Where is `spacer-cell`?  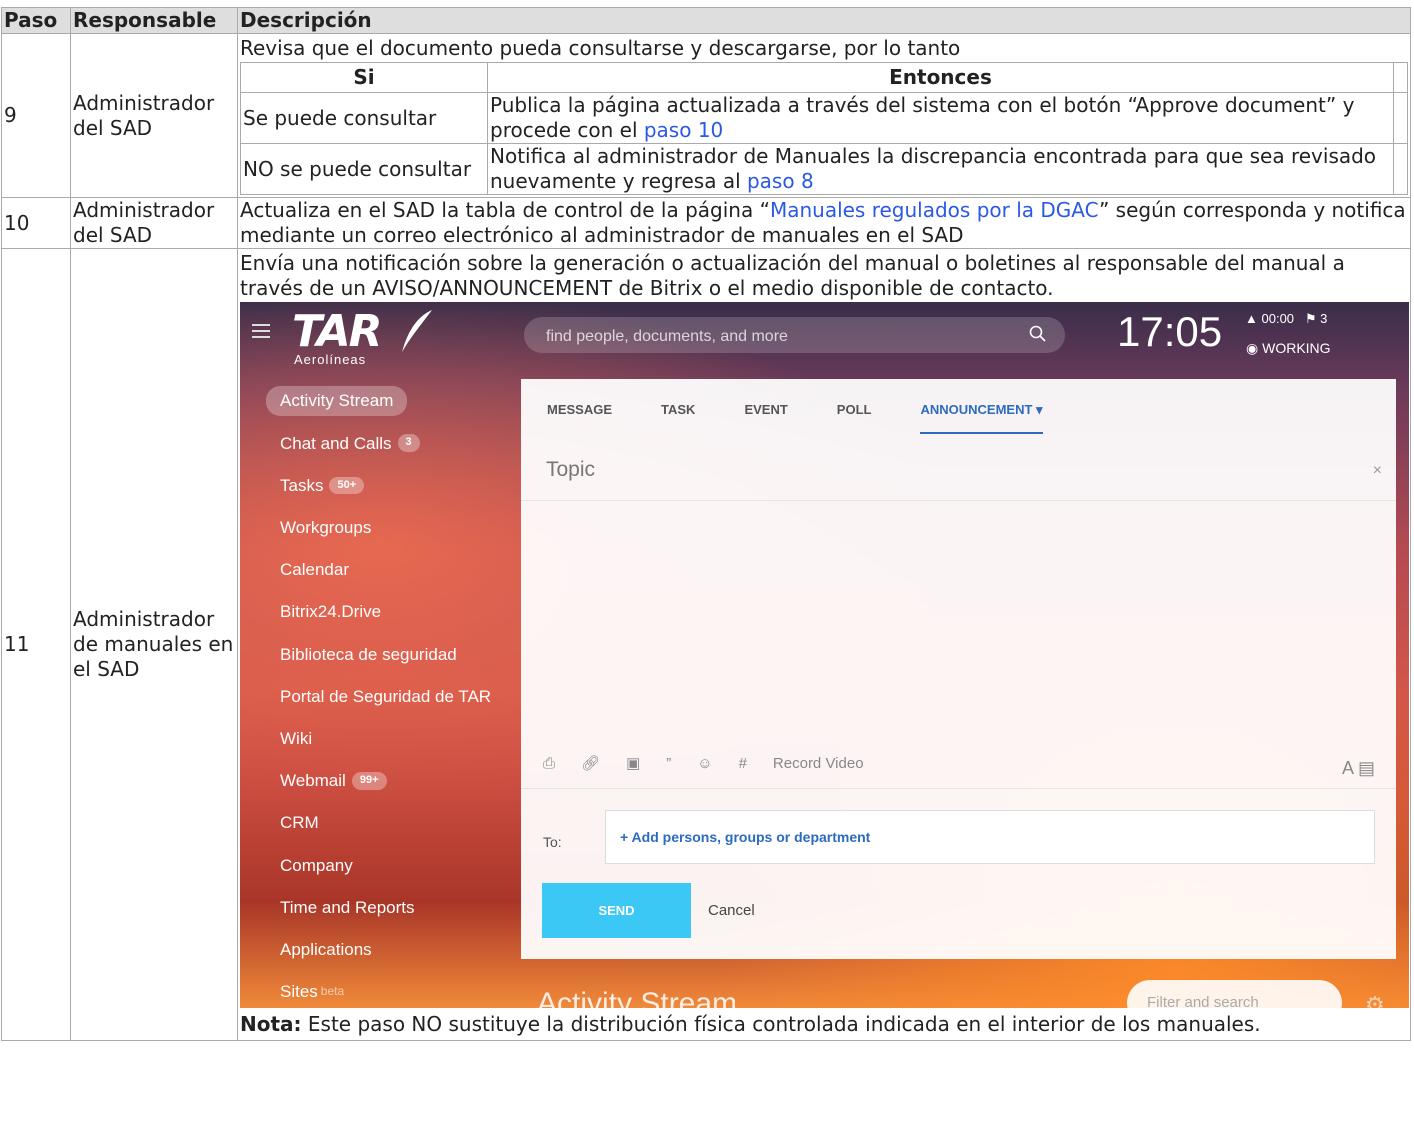
spacer-cell is located at coordinates (1400, 118).